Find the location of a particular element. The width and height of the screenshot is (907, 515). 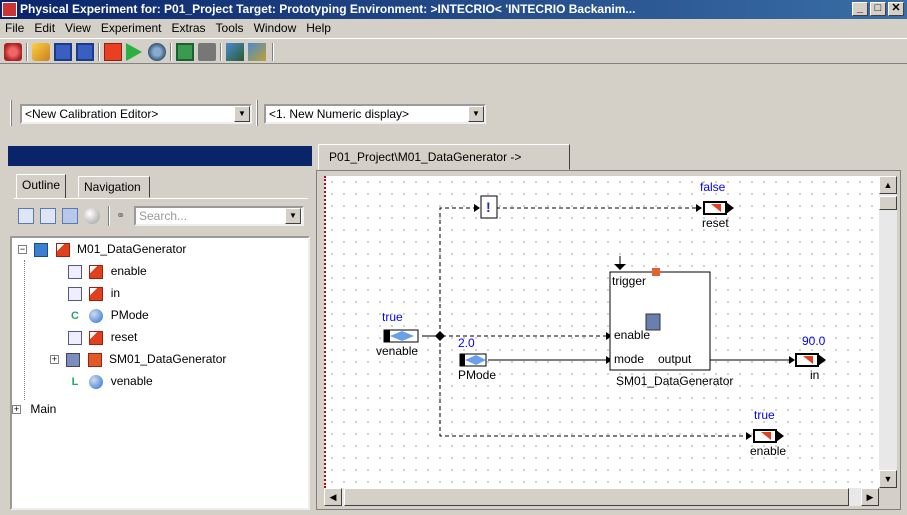

block-icon is located at coordinates (94, 359).